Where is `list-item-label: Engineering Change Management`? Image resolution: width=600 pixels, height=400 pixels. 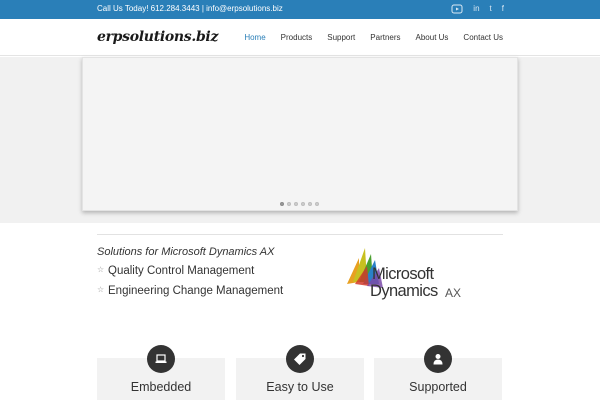
list-item-label: Engineering Change Management is located at coordinates (196, 291).